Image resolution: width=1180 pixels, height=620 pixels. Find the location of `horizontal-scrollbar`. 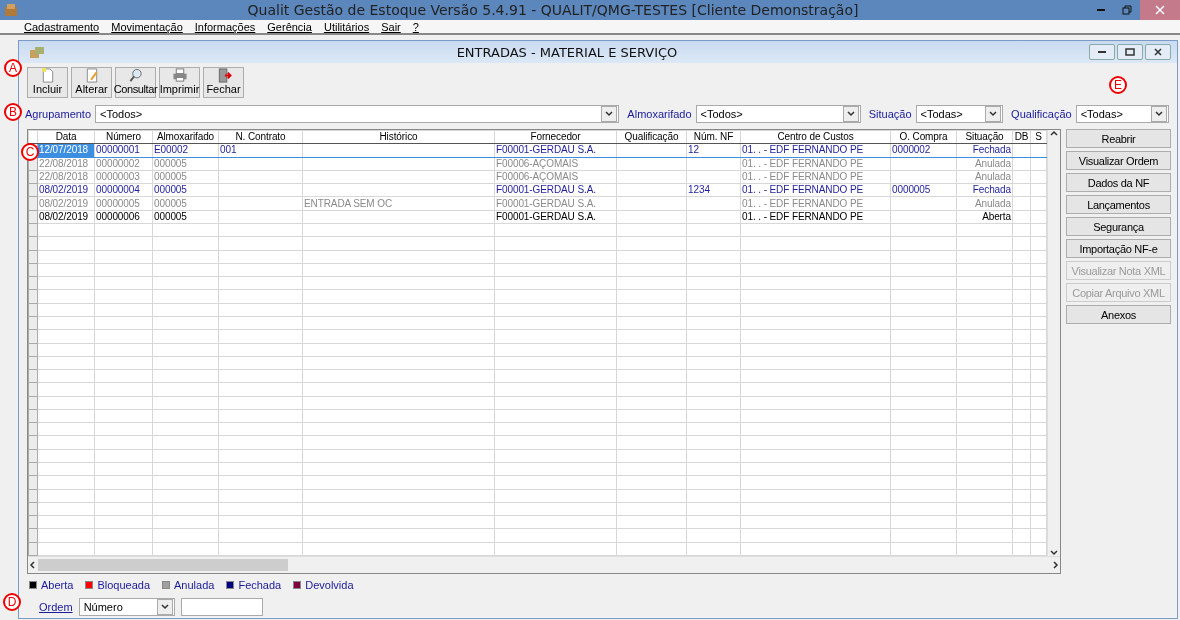

horizontal-scrollbar is located at coordinates (544, 564).